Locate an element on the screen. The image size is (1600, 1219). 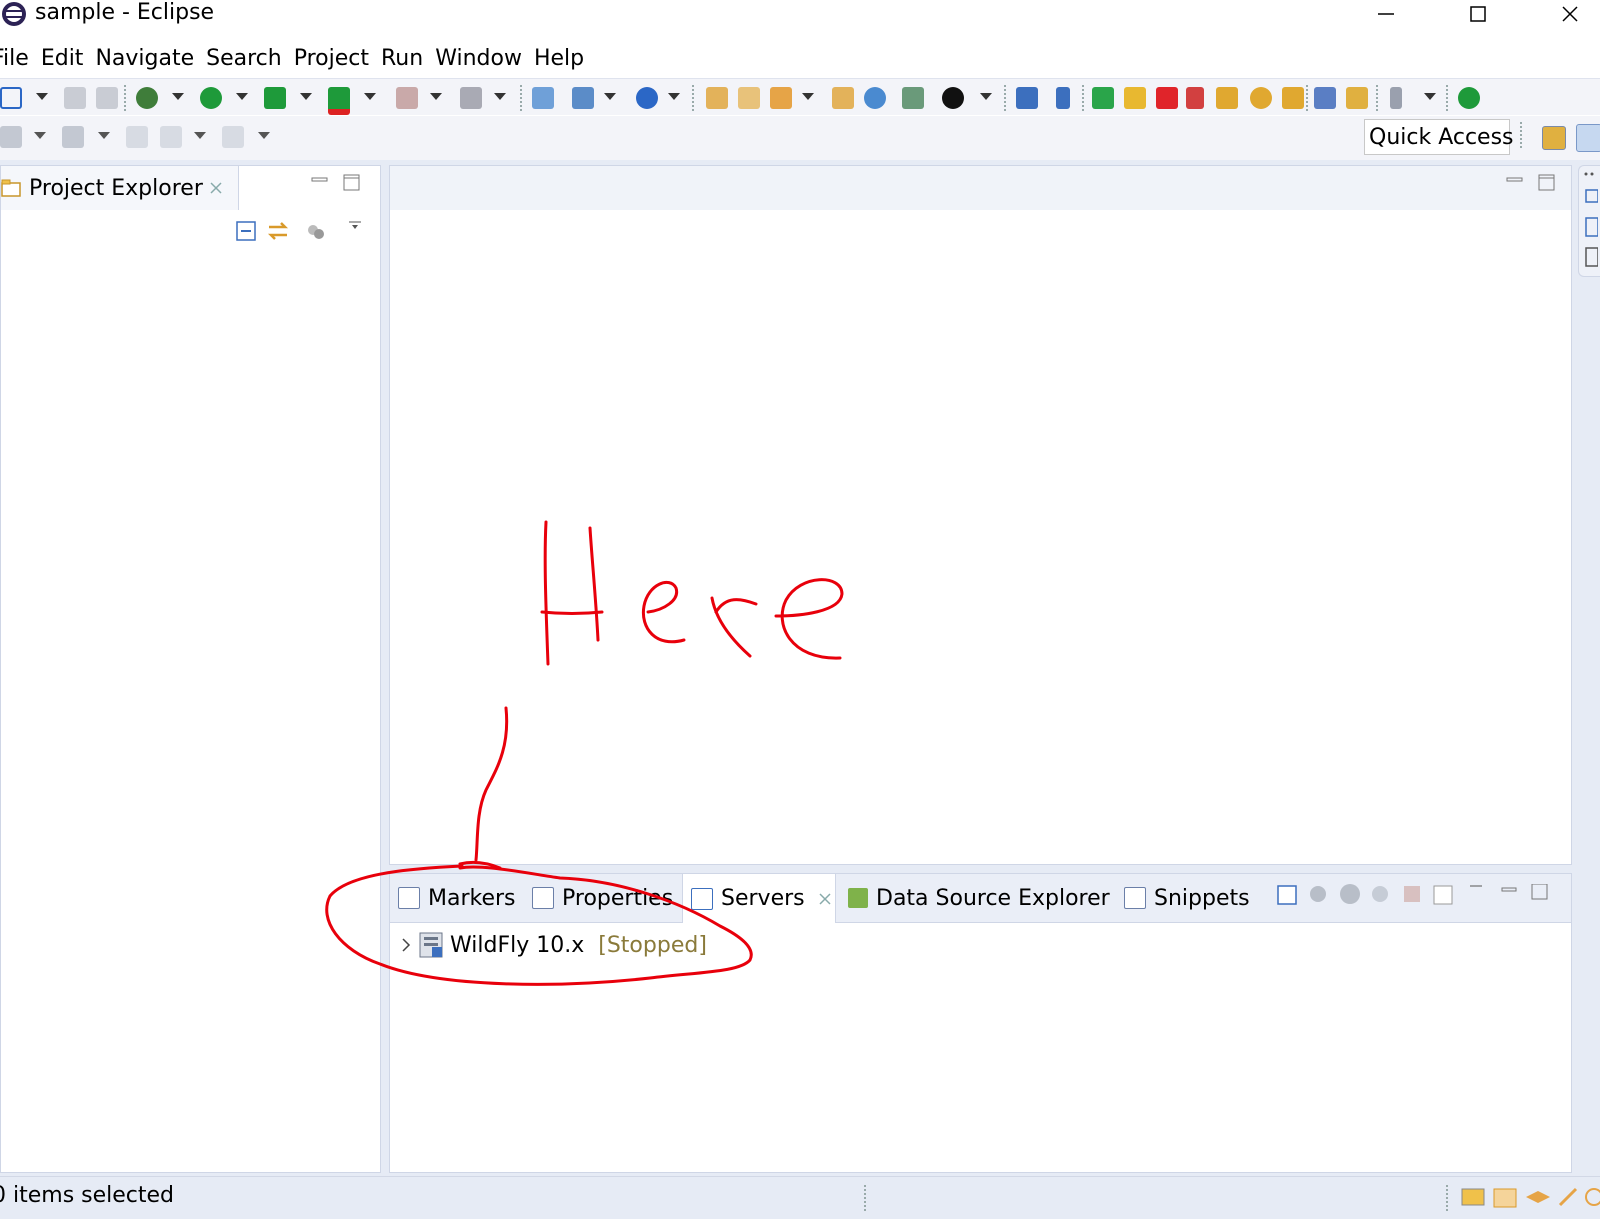
servers-view-toolbar is located at coordinates (1412, 894).